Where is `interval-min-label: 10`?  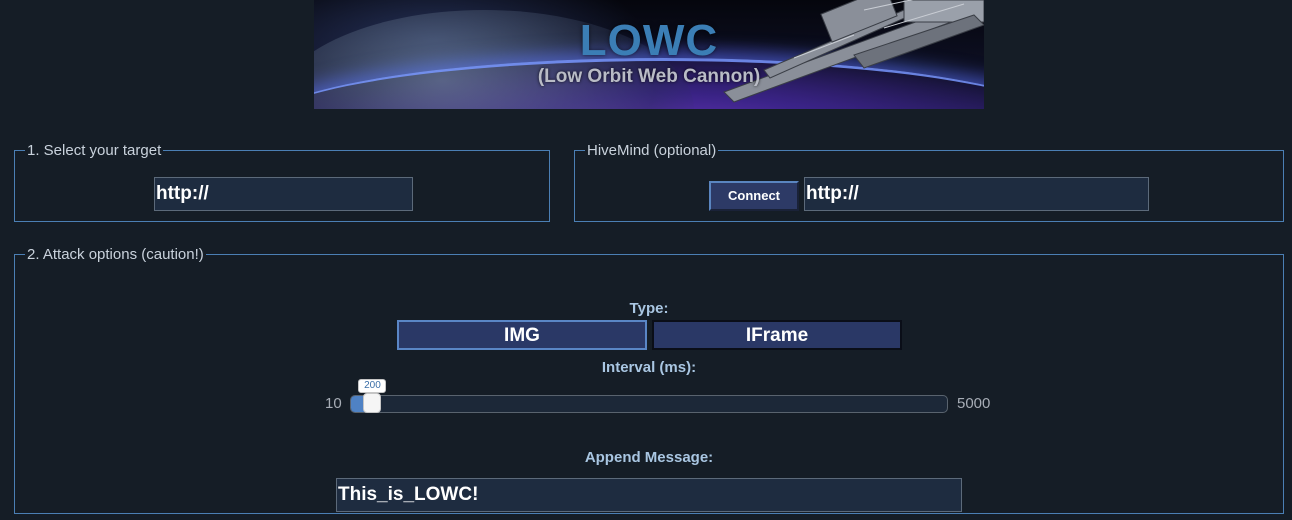 interval-min-label: 10 is located at coordinates (333, 403).